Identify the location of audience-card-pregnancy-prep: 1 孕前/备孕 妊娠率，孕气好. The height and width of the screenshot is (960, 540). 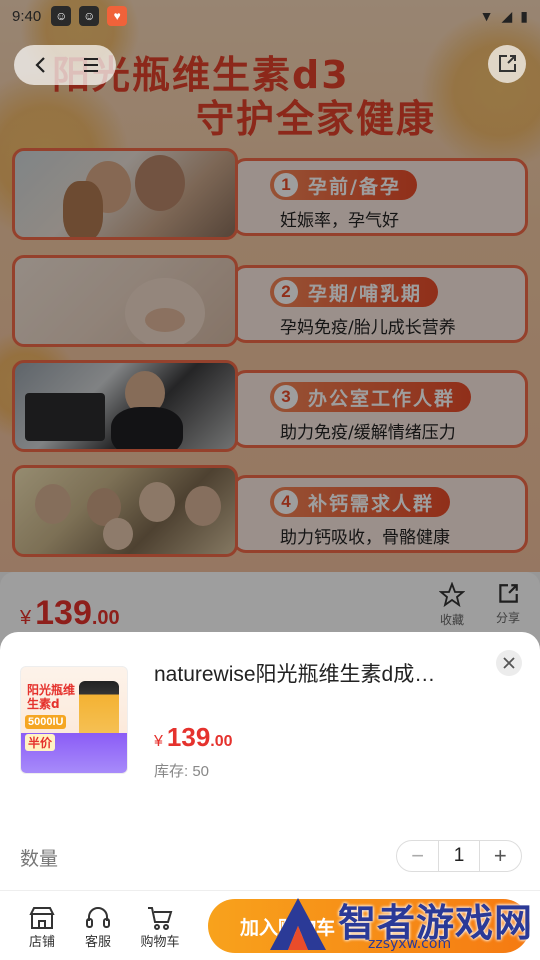
(270, 194).